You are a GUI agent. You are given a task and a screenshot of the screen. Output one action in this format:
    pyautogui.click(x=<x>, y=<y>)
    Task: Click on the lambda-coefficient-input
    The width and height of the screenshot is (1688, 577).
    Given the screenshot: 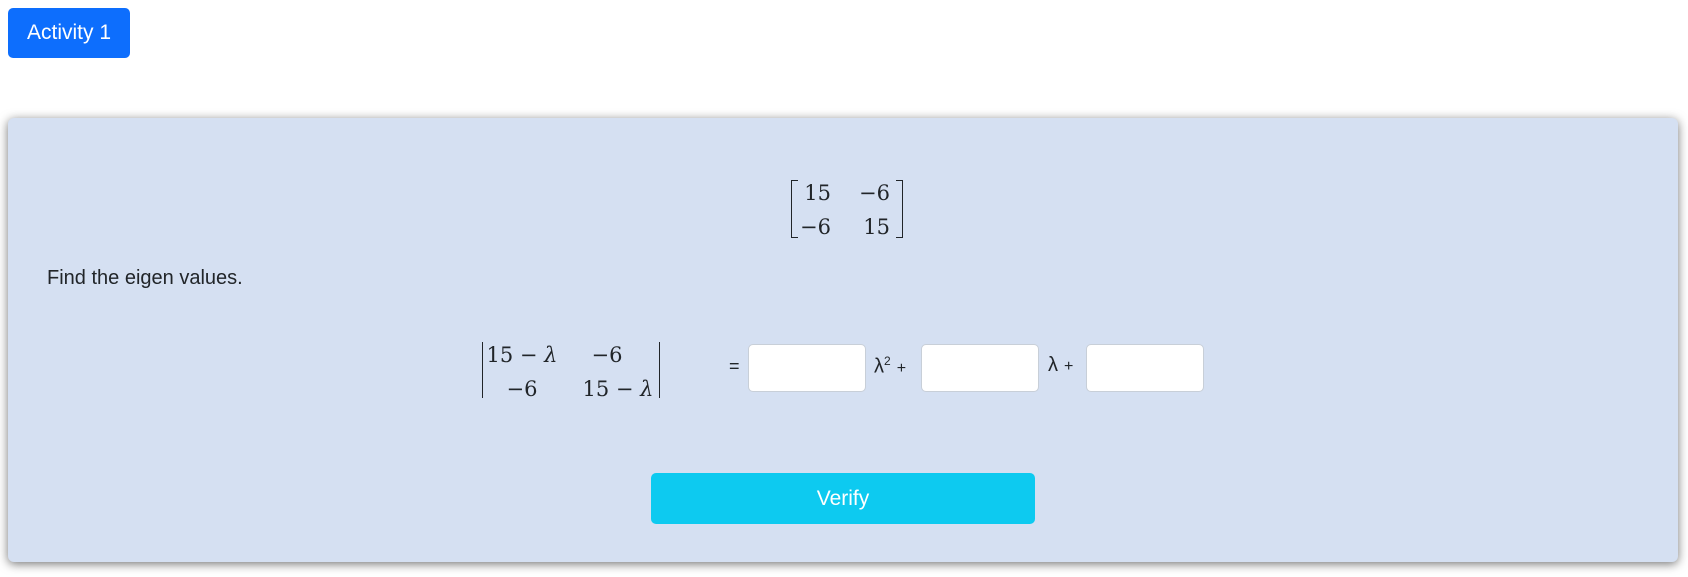 What is the action you would take?
    pyautogui.click(x=980, y=368)
    